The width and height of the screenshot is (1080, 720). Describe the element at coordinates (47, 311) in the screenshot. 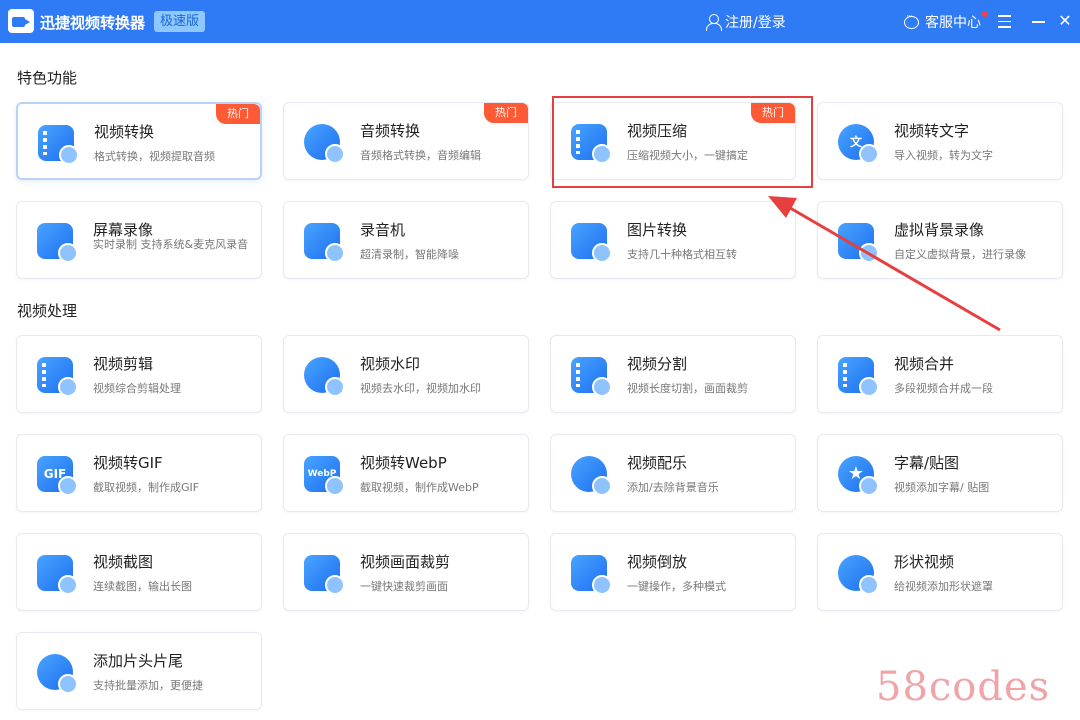

I see `section-title-processing: 视频处理` at that location.